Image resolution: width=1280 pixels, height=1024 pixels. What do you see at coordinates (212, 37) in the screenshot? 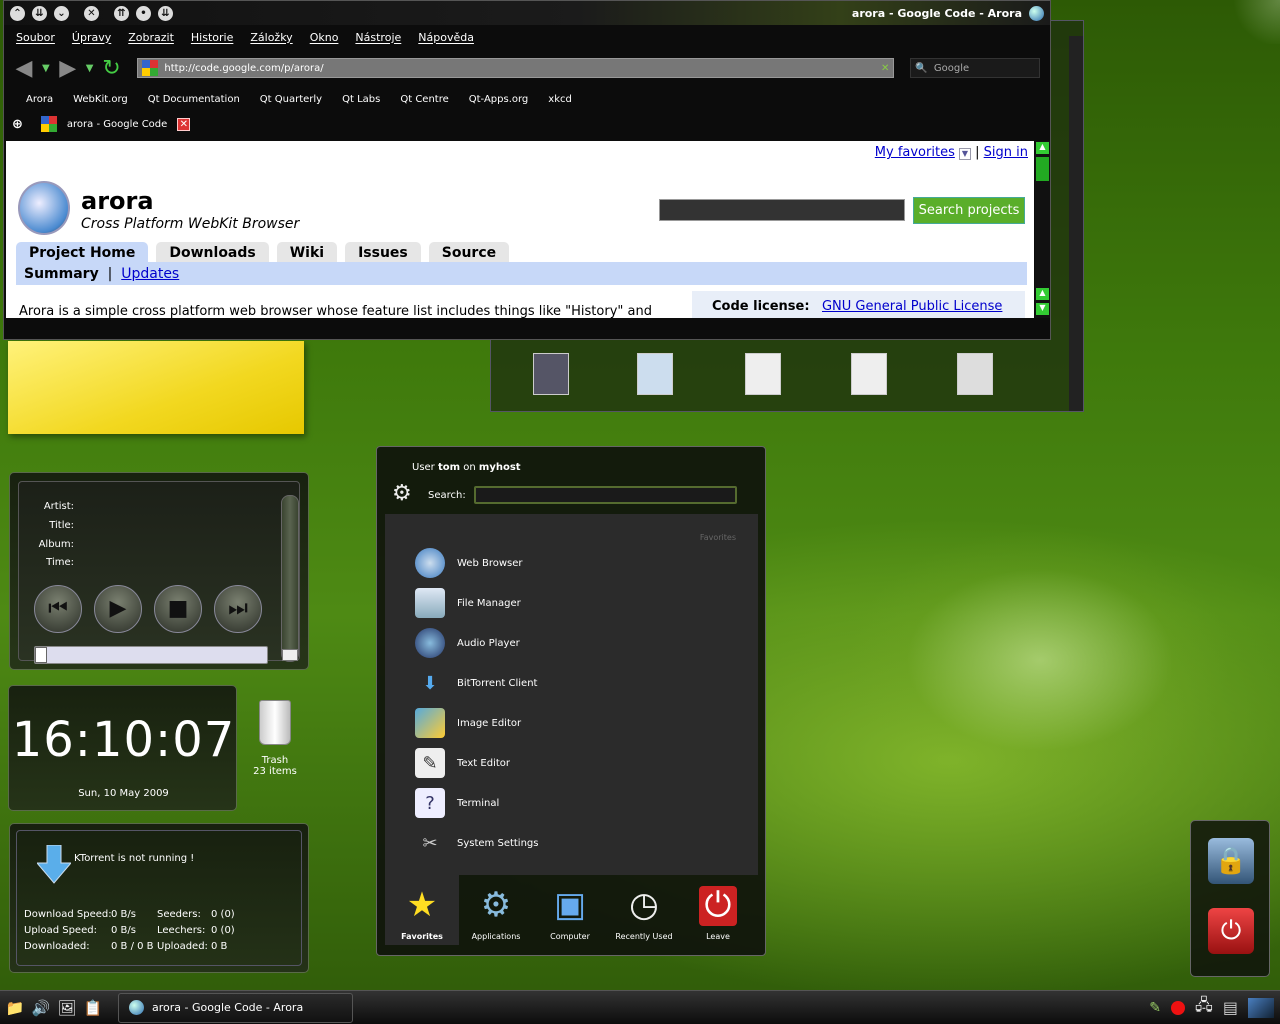
I see `menu-historie: Historie` at bounding box center [212, 37].